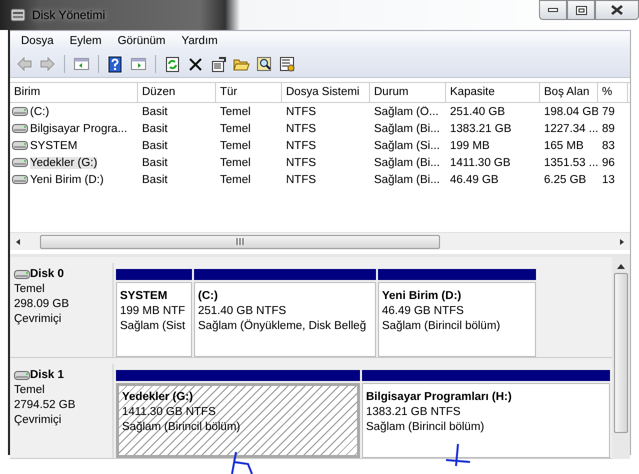 Image resolution: width=639 pixels, height=474 pixels. I want to click on close-button, so click(617, 10).